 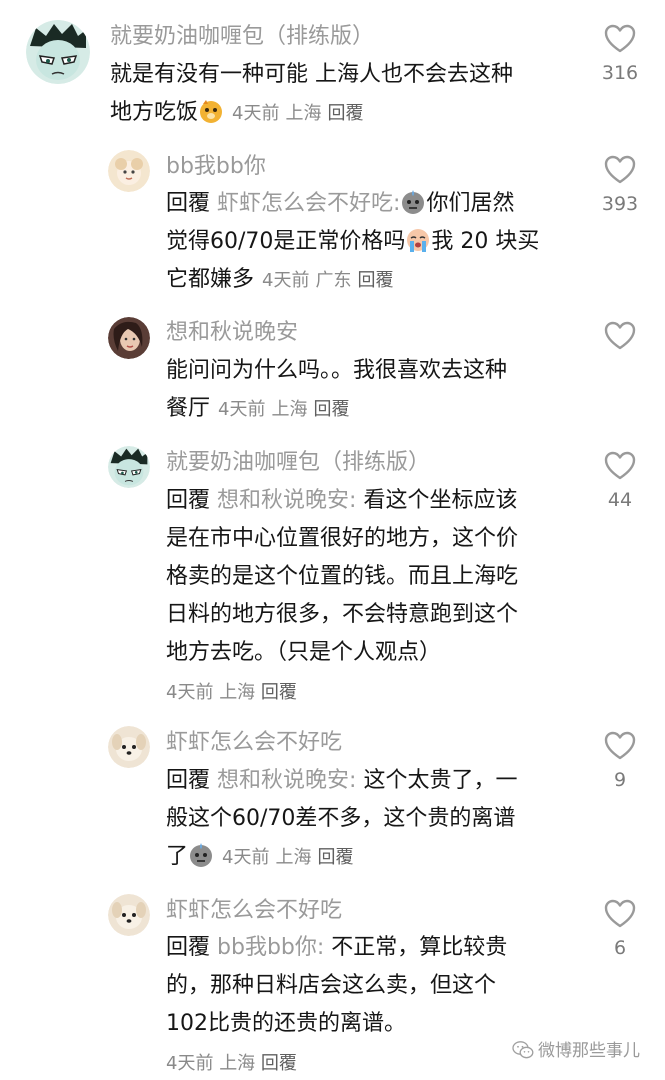 I want to click on comment-line-text: 这个太贵了，一, so click(x=440, y=780).